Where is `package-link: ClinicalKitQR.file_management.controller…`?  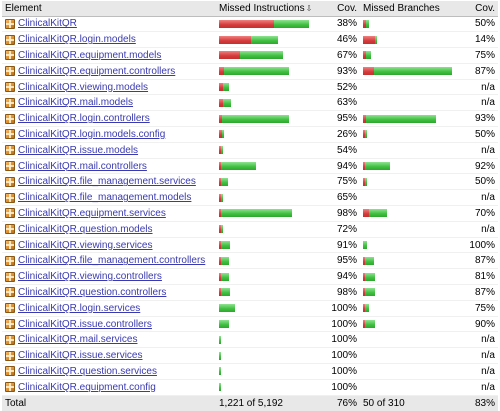 package-link: ClinicalKitQR.file_management.controller… is located at coordinates (111, 260).